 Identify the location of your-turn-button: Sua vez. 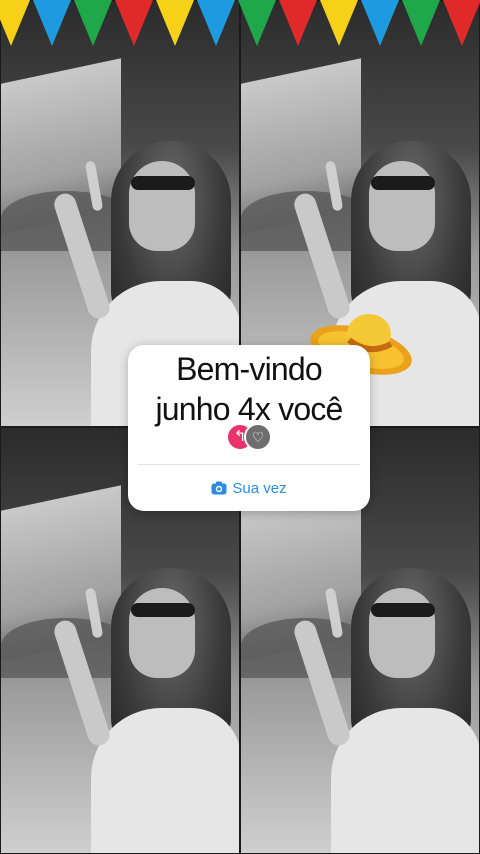
(249, 488).